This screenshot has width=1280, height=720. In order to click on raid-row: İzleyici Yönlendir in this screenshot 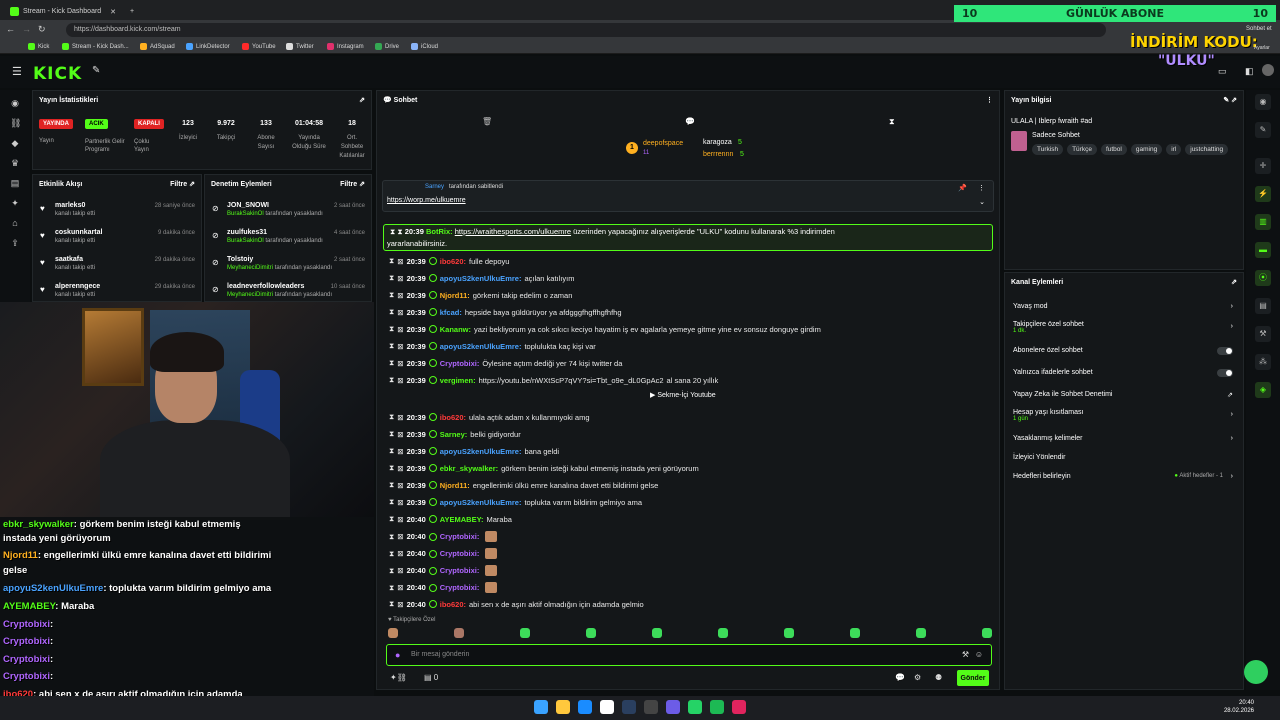, I will do `click(1125, 457)`.